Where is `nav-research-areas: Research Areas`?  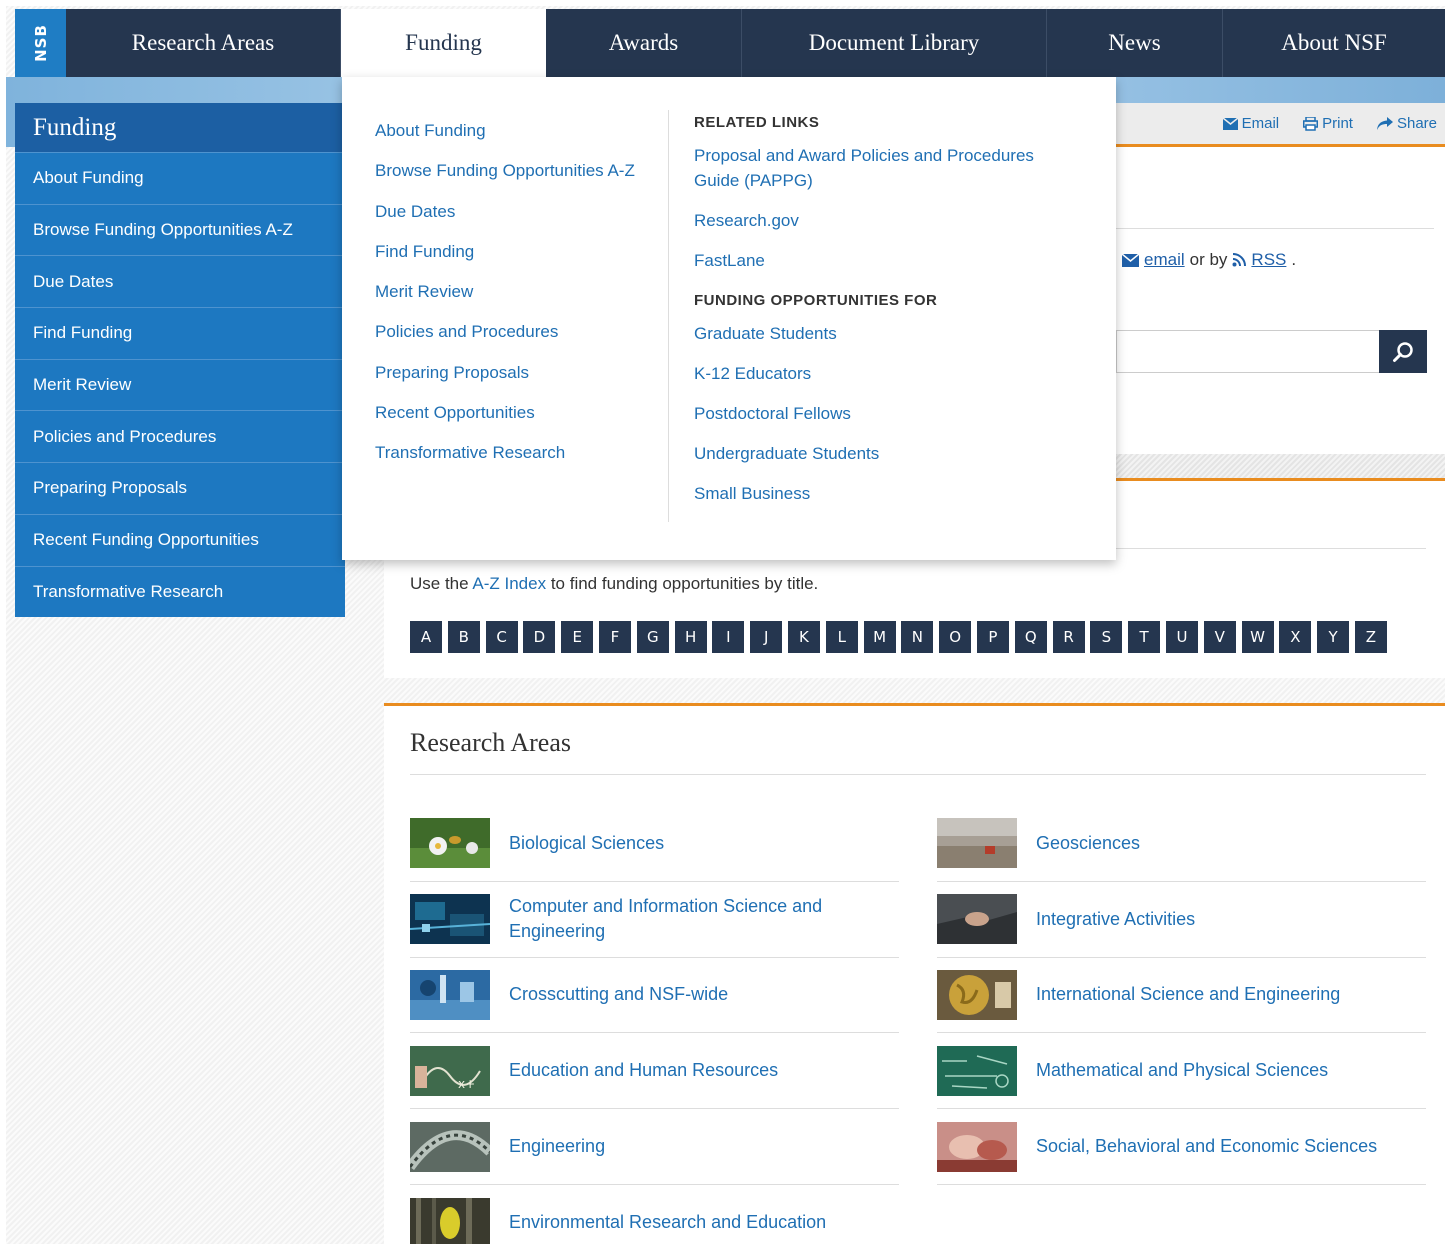 nav-research-areas: Research Areas is located at coordinates (203, 43).